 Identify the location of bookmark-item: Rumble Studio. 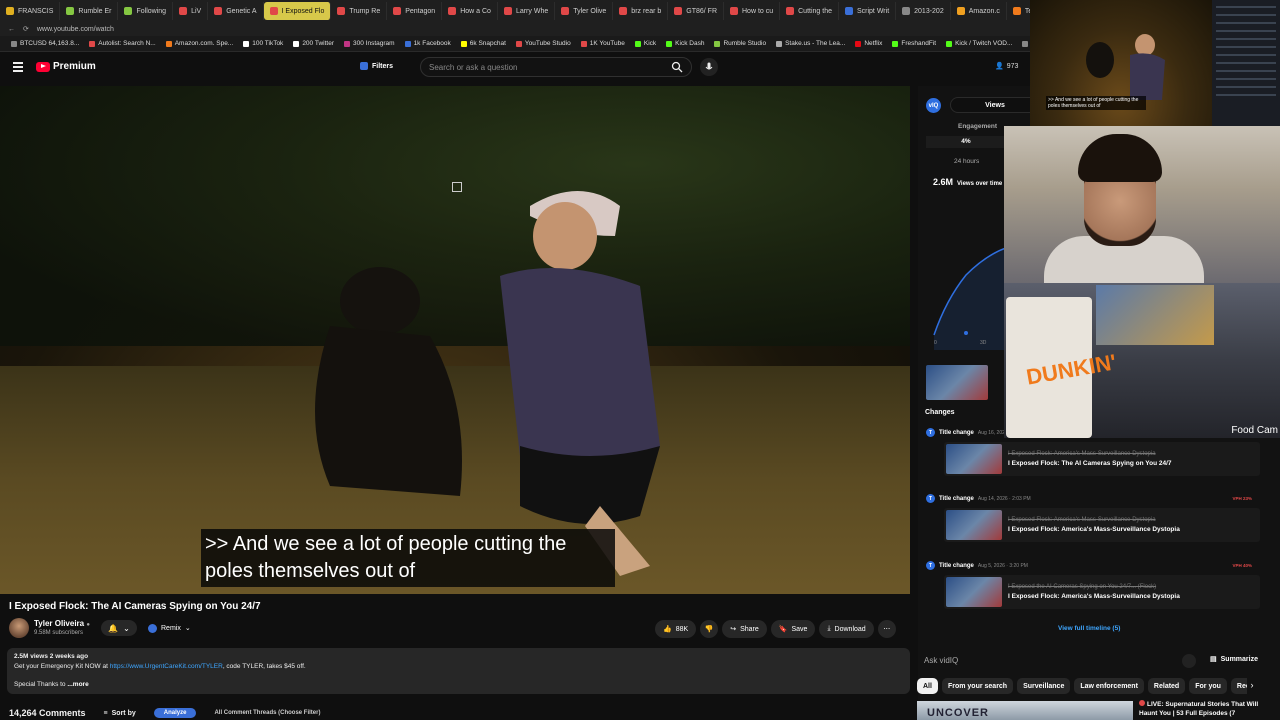
(740, 43).